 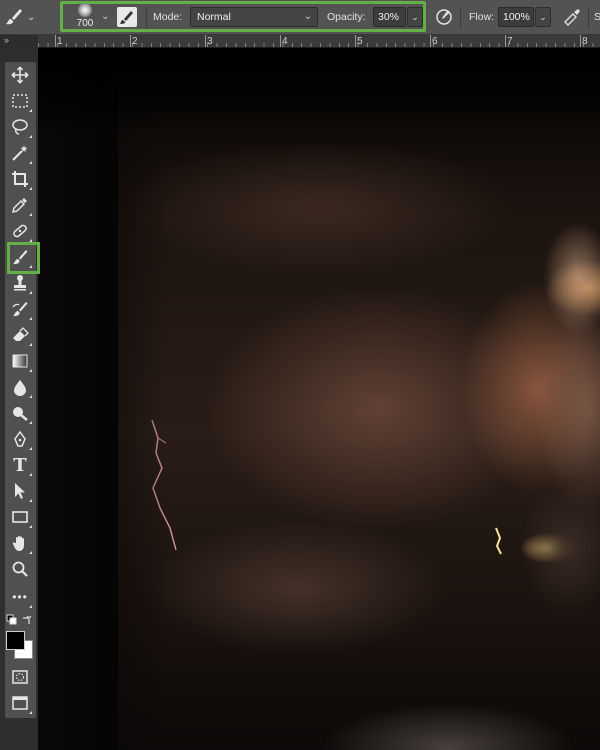 I want to click on type-icon: T, so click(x=20, y=465).